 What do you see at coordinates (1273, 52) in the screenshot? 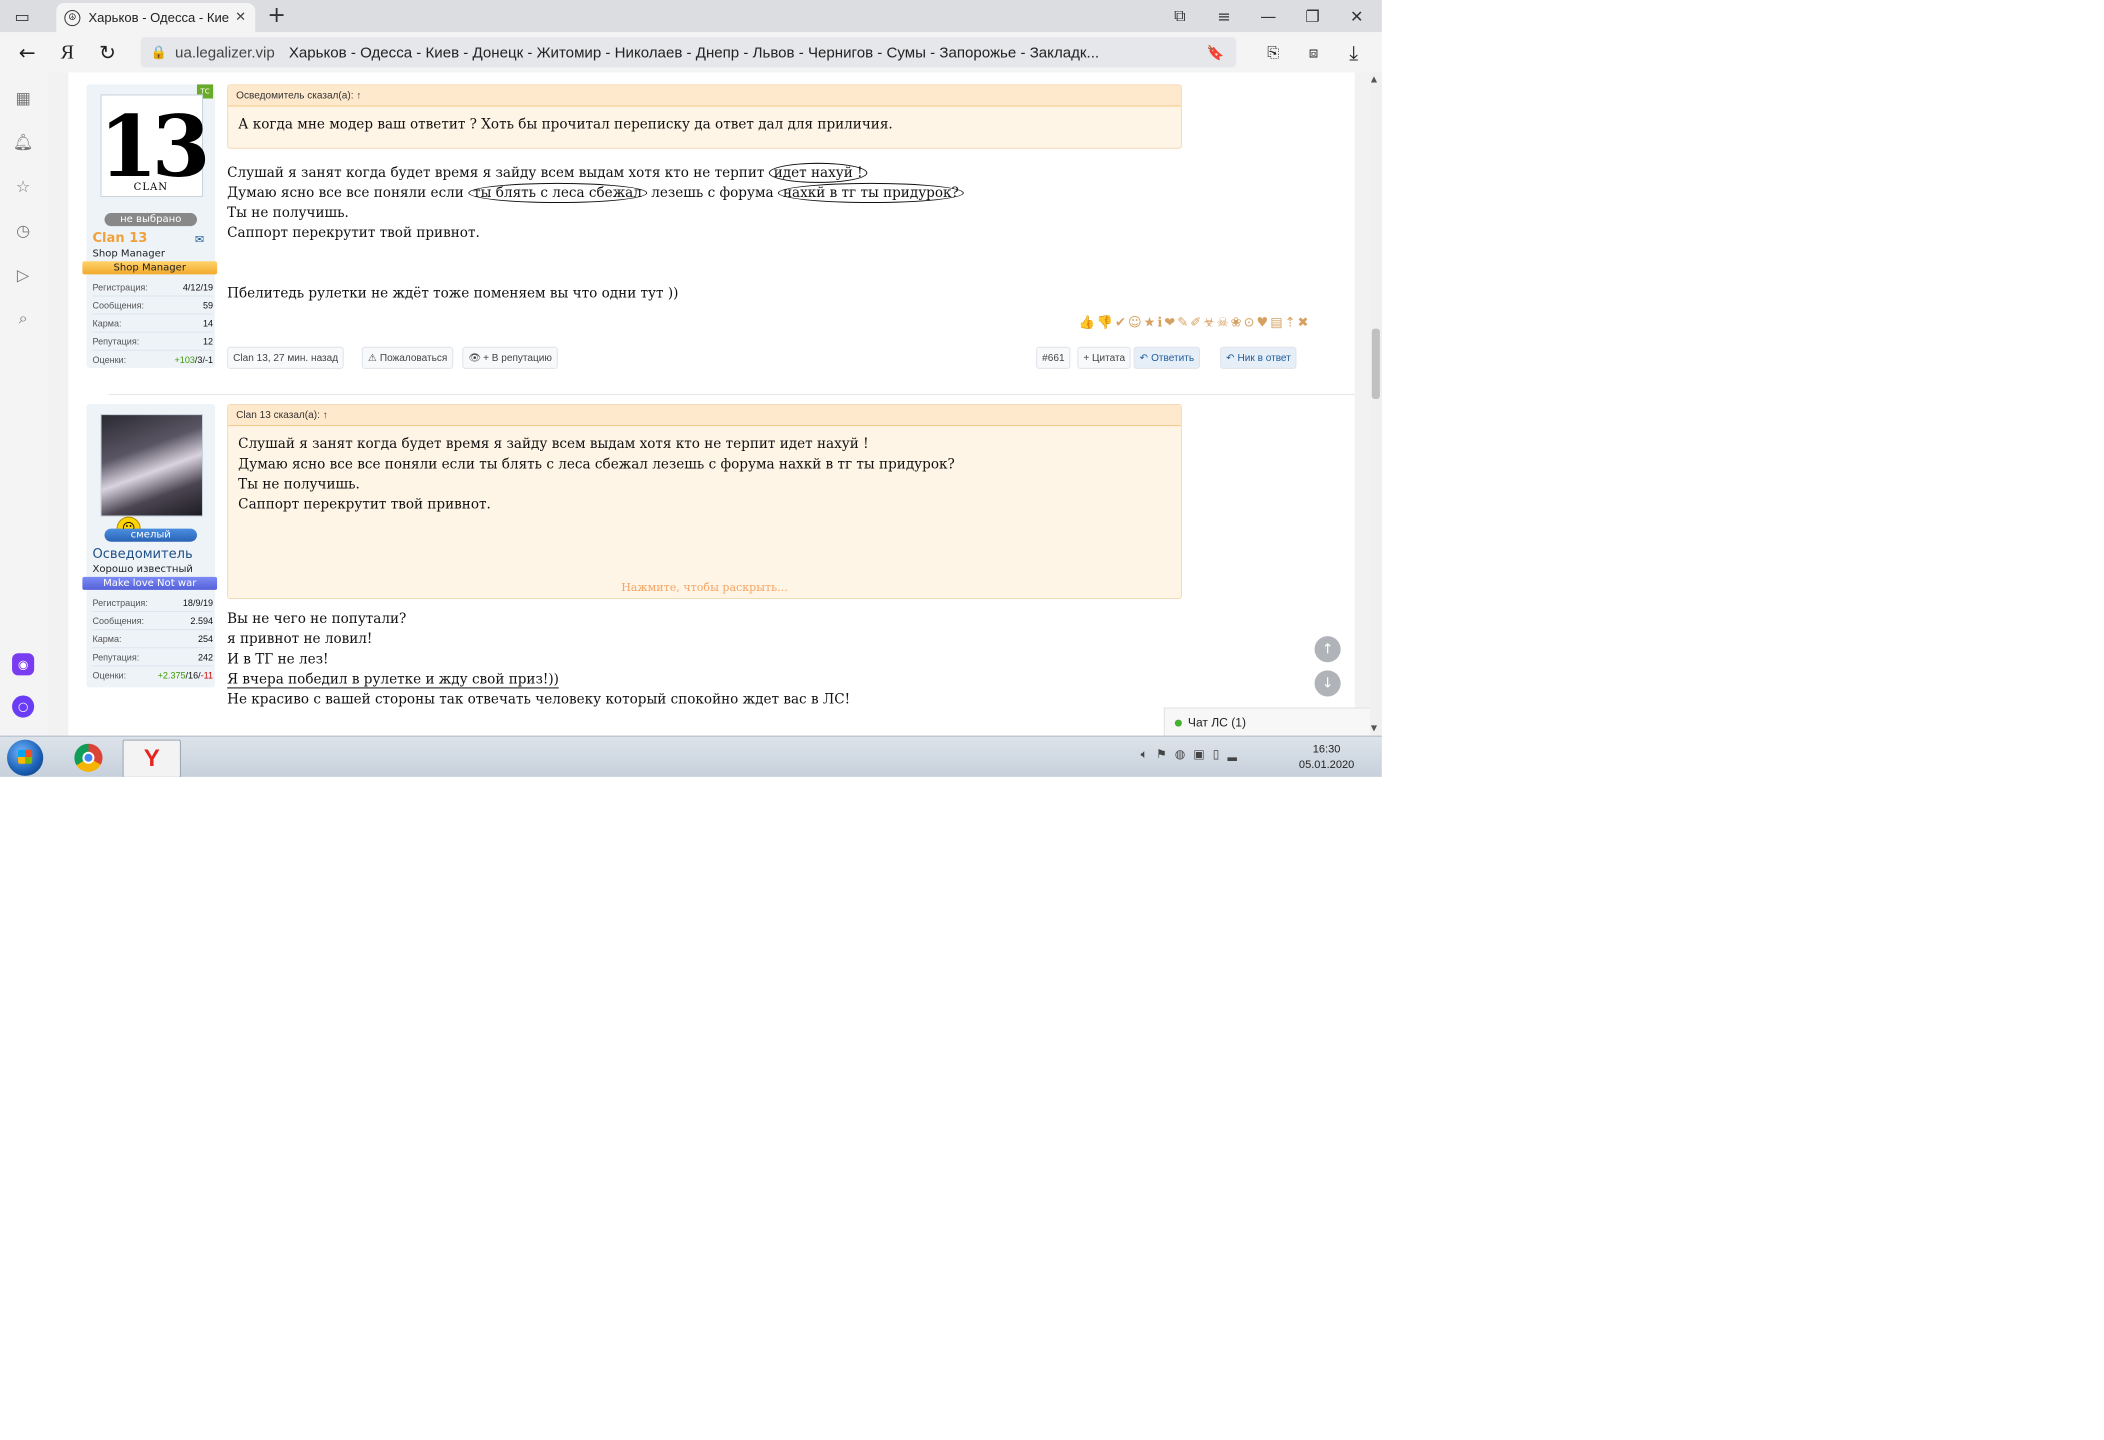
I see `translate-icon: ⎘` at bounding box center [1273, 52].